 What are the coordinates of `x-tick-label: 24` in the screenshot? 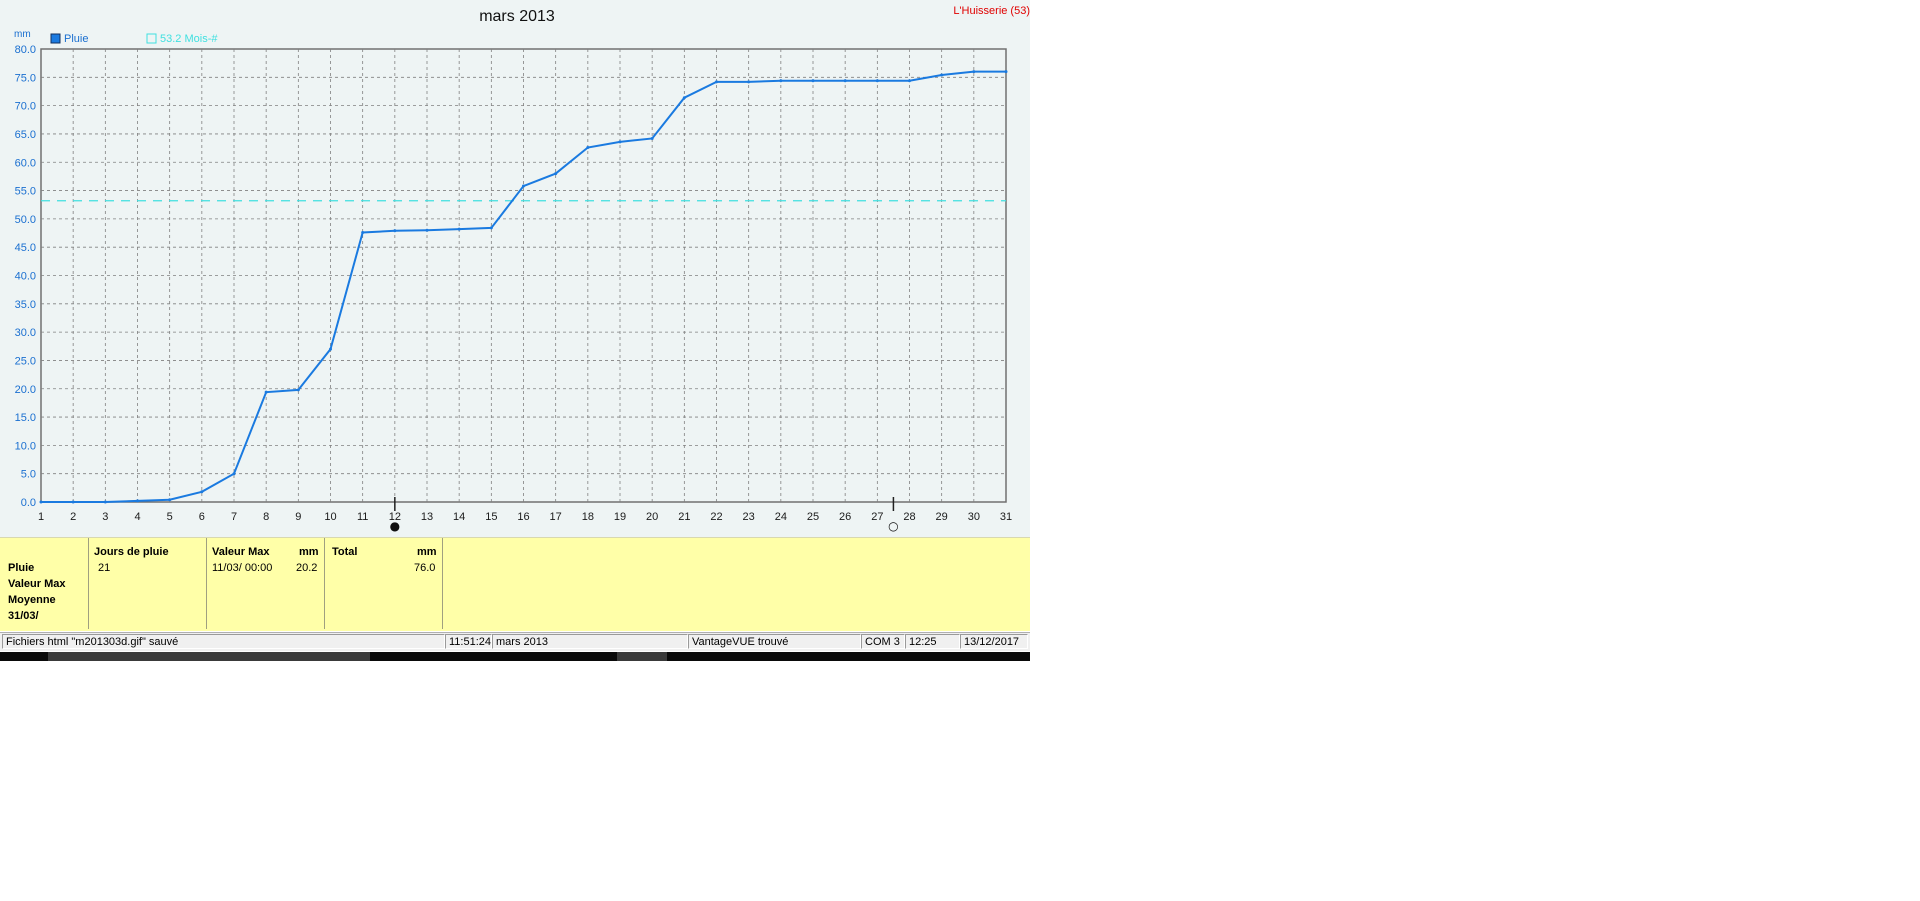 It's located at (781, 517).